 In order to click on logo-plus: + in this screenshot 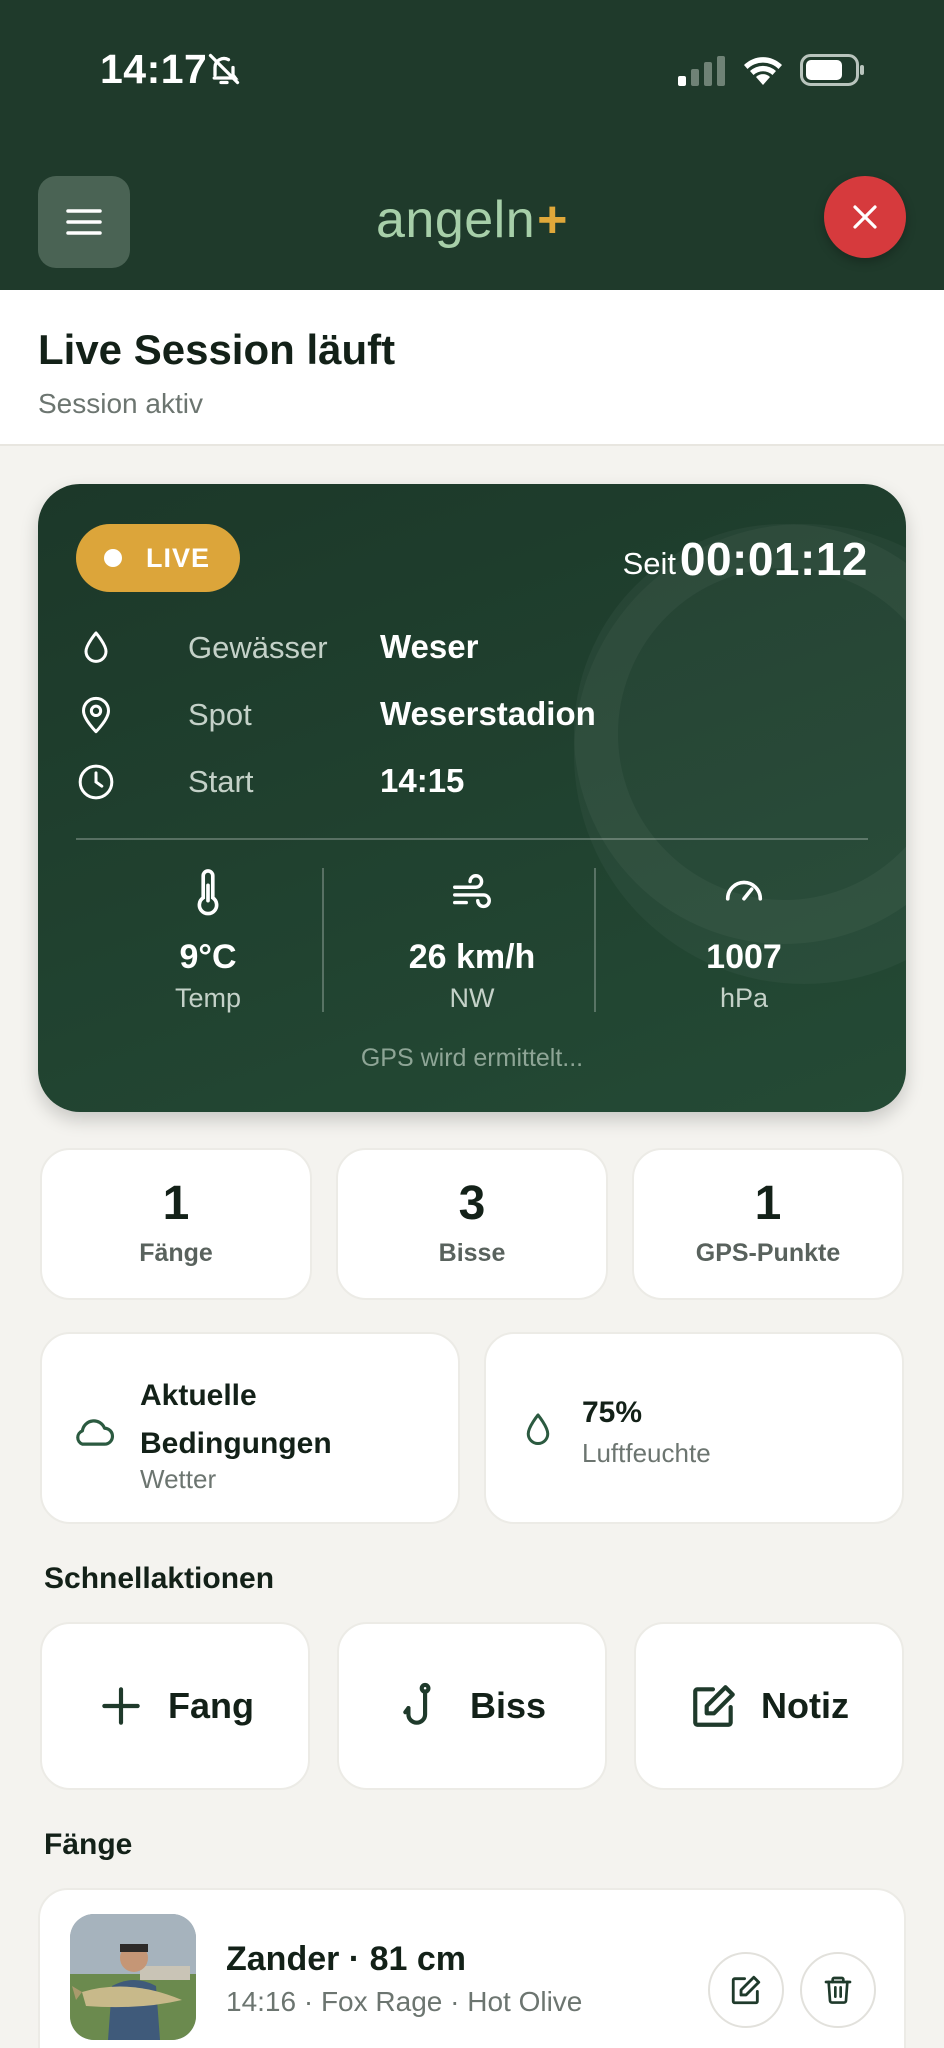, I will do `click(553, 220)`.